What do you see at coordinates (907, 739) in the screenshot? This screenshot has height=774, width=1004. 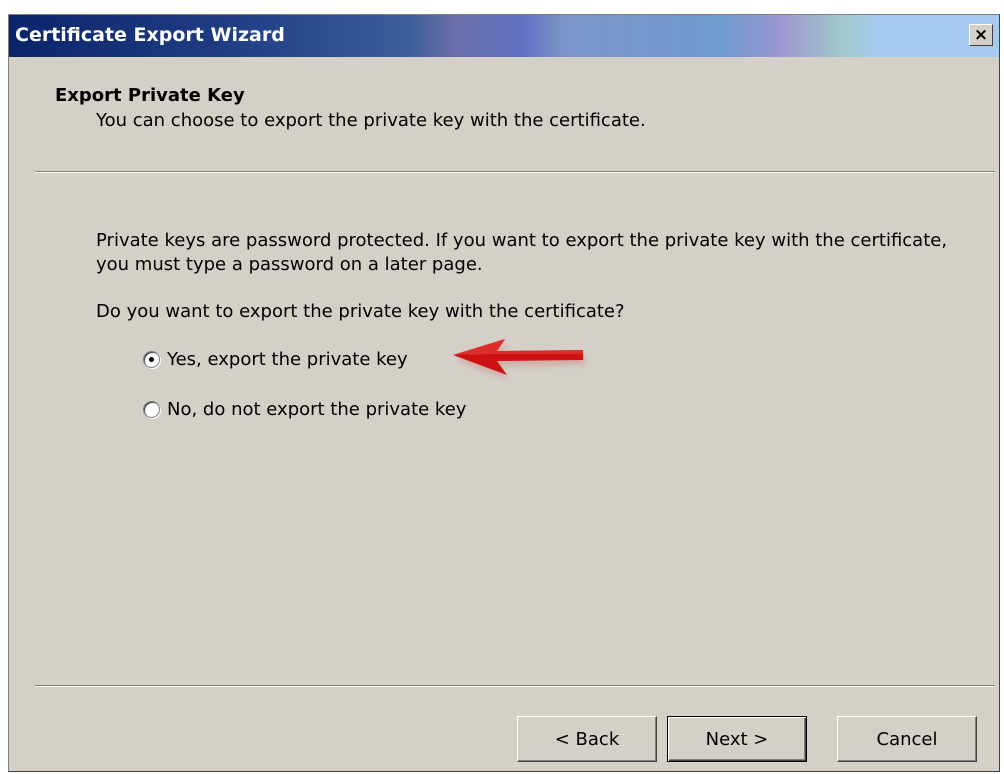 I see `cancel-button: Cancel` at bounding box center [907, 739].